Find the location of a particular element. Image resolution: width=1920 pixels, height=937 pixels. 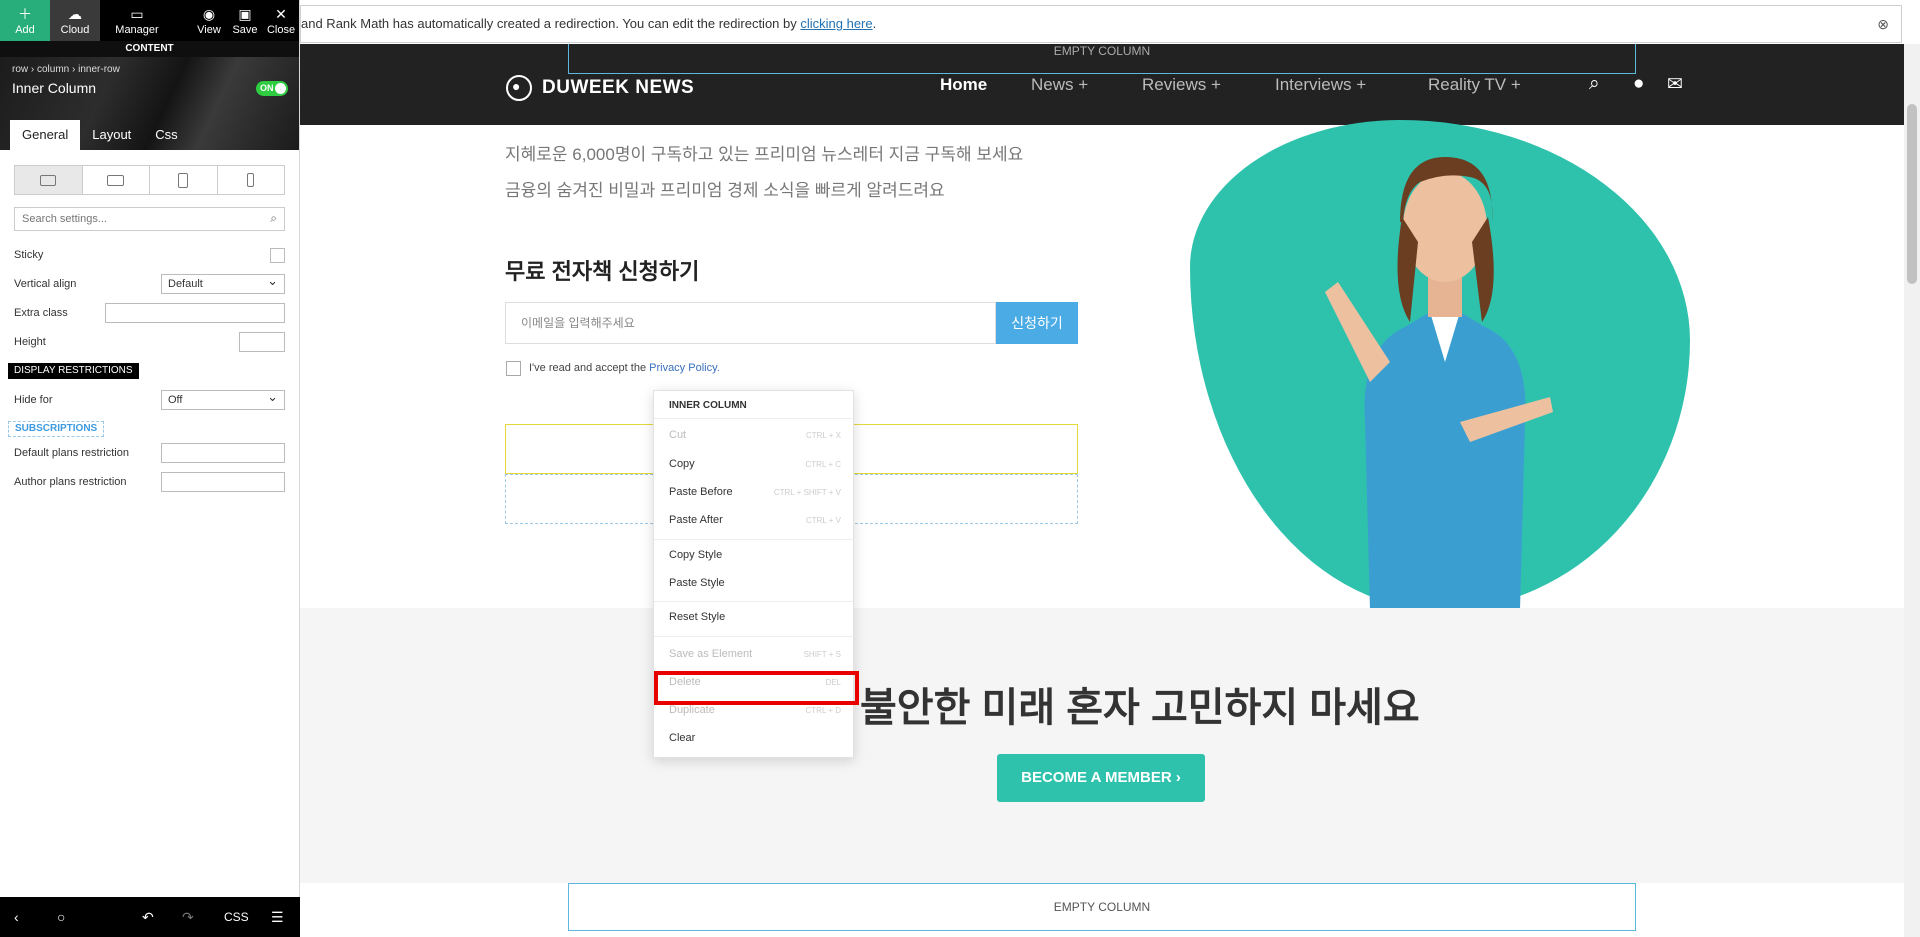

email-input: 이메일을 입력해주세요 is located at coordinates (750, 323).